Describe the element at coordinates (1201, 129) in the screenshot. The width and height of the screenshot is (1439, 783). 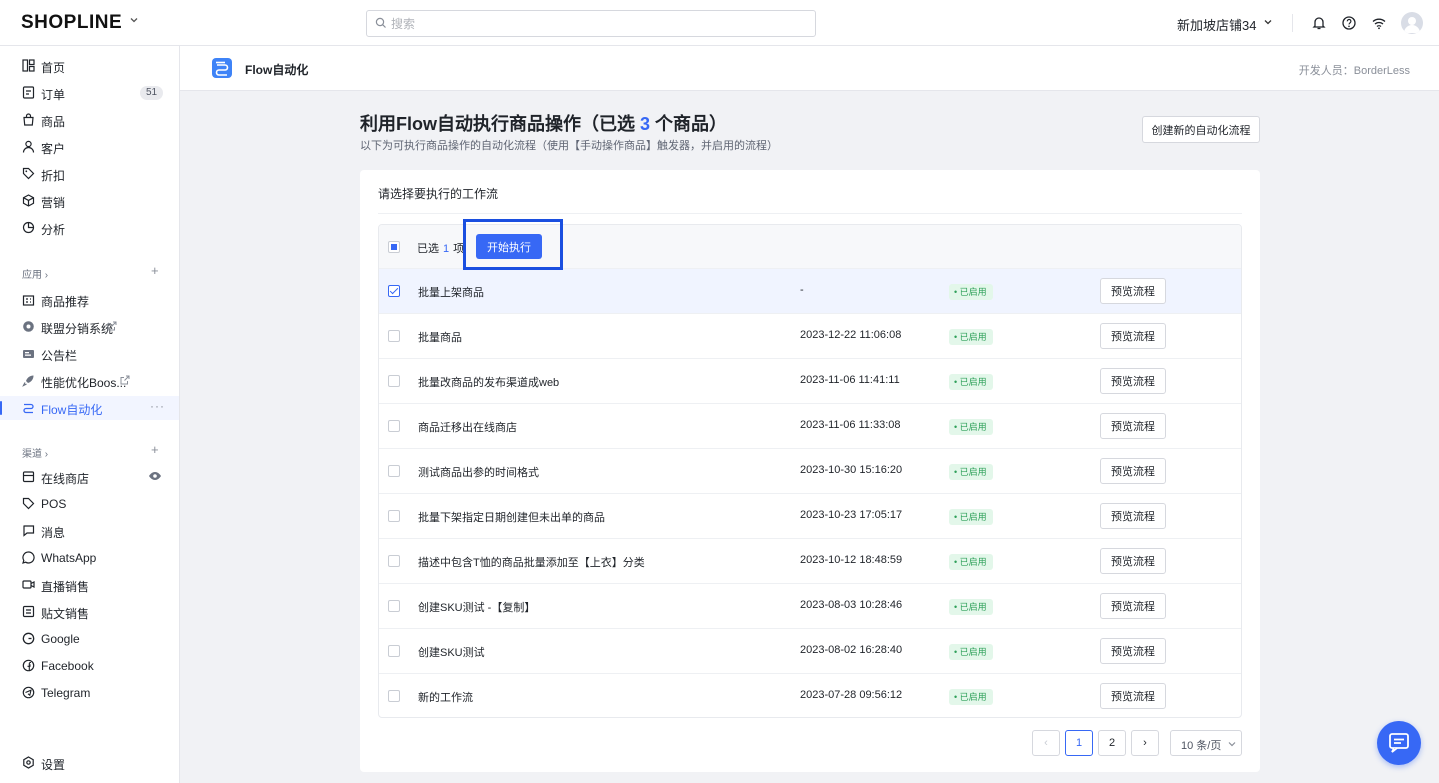
I see `create-flow-button: 创建新的自动化流程` at that location.